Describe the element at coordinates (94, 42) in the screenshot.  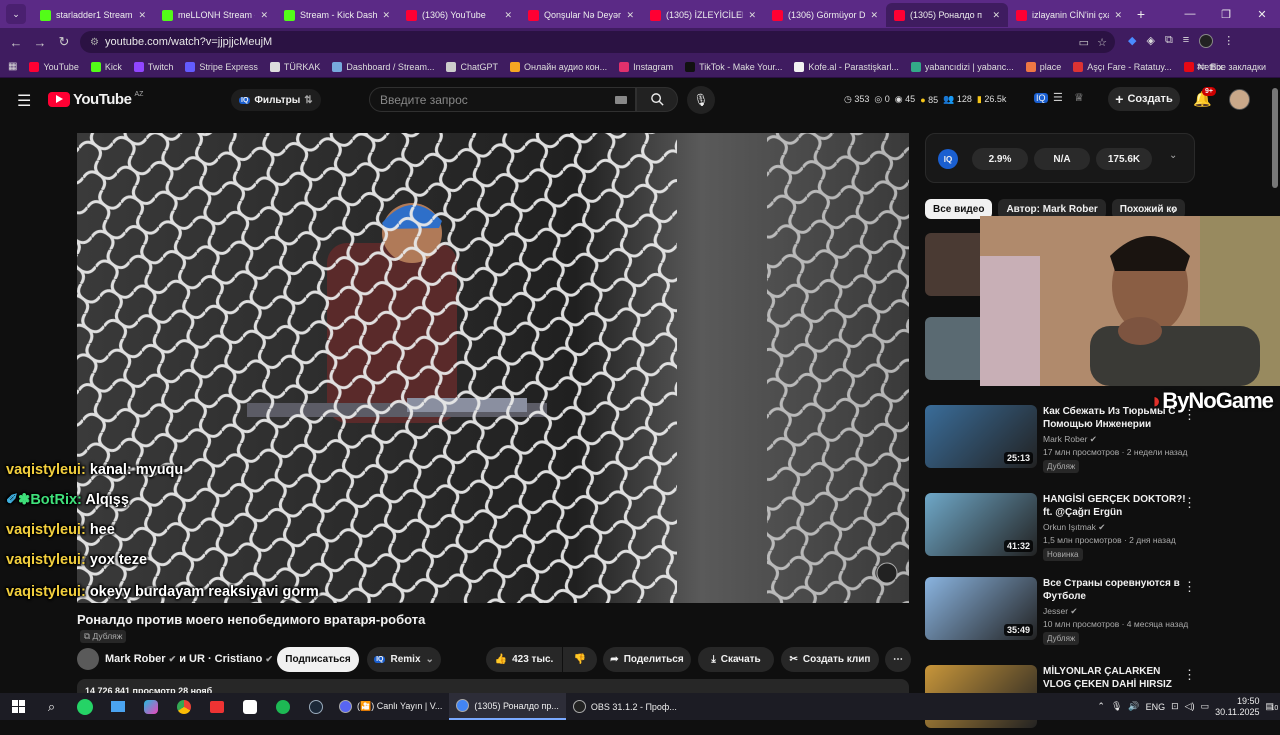
I see `site-info-icon: ⚙` at that location.